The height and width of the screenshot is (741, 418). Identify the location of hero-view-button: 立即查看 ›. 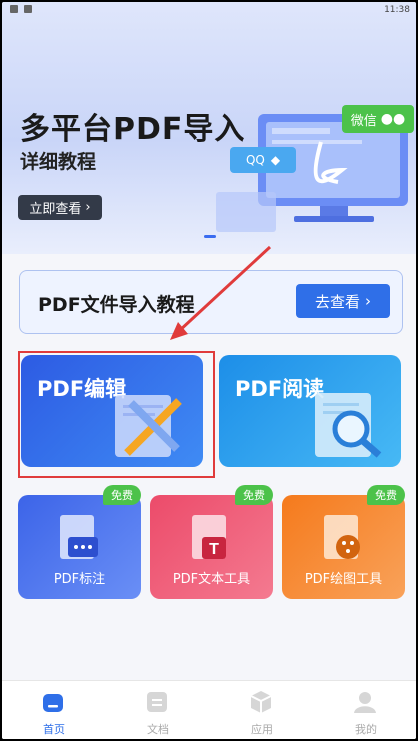
(60, 207).